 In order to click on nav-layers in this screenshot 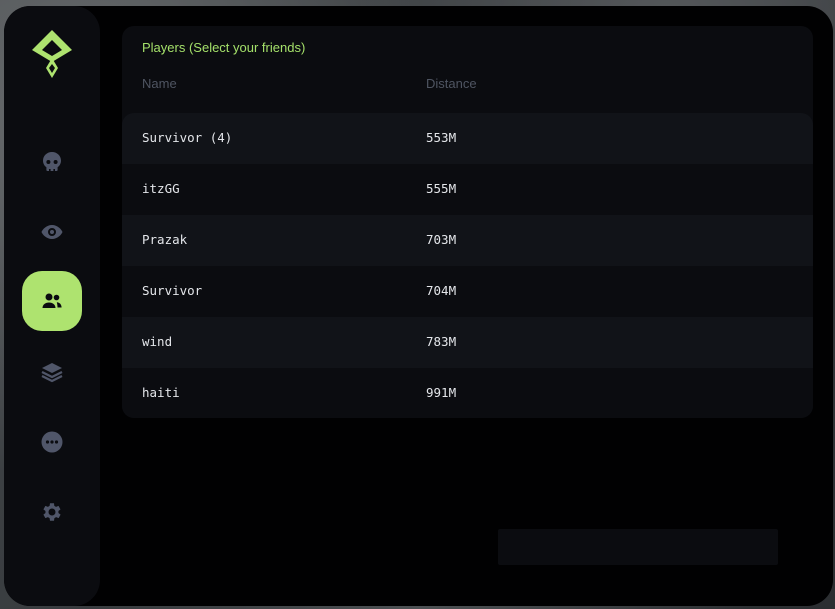, I will do `click(52, 372)`.